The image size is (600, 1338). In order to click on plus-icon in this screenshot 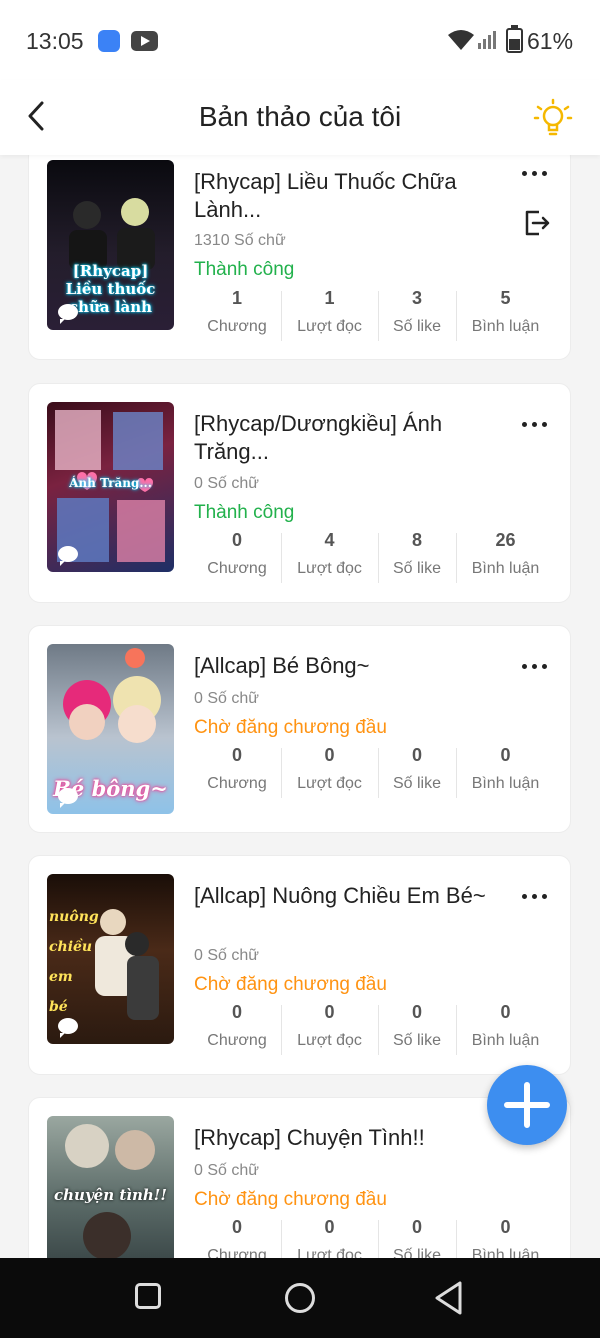, I will do `click(527, 1105)`.